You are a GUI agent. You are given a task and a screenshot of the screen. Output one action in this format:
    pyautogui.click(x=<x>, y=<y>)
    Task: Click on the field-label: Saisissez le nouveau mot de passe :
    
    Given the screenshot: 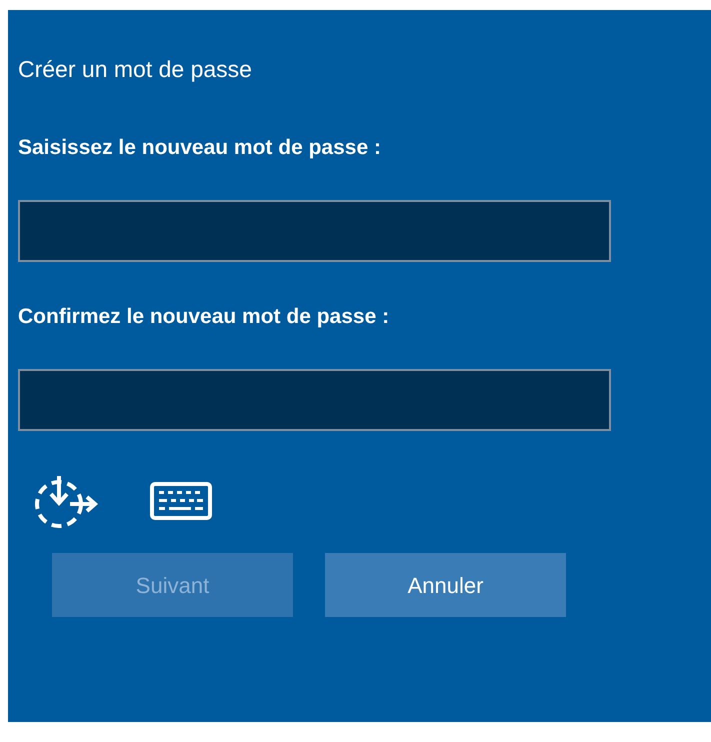 What is the action you would take?
    pyautogui.click(x=200, y=148)
    